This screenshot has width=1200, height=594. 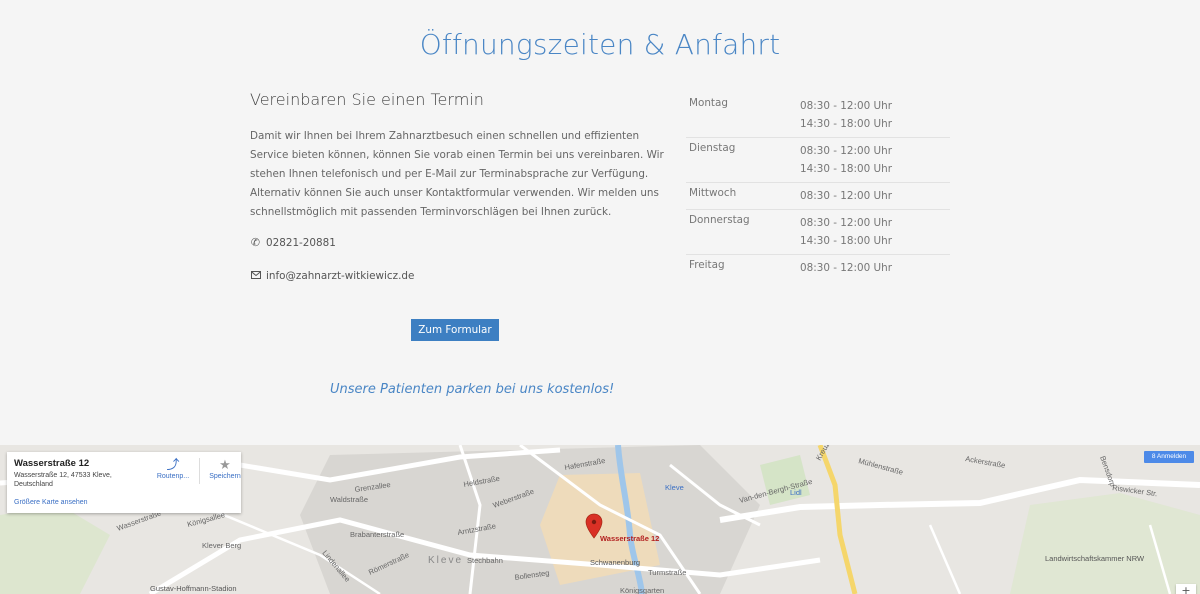 I want to click on map-label: Klever Berg, so click(x=221, y=545).